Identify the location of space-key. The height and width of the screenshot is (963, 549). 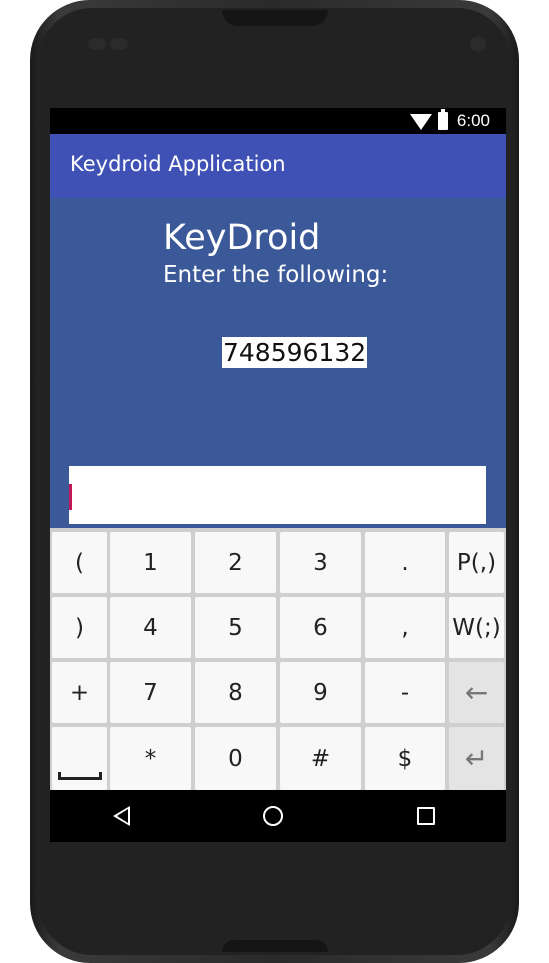
(79, 758).